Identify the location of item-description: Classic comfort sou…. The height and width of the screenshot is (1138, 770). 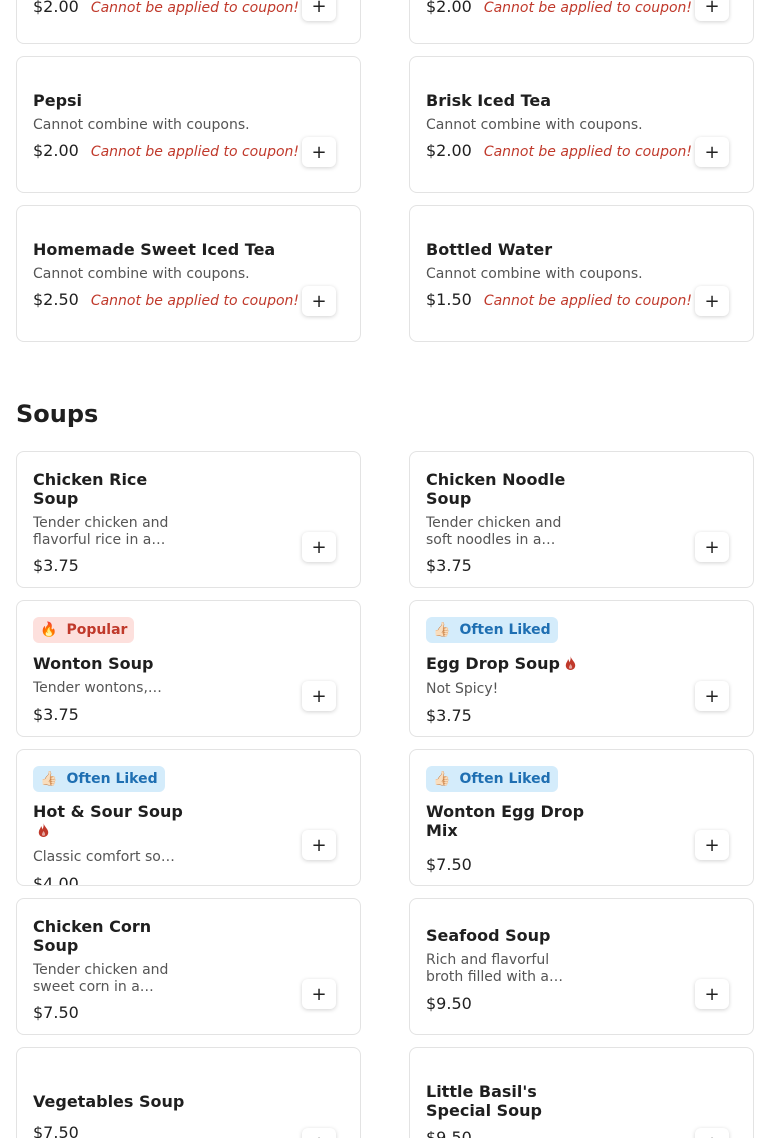
(108, 857).